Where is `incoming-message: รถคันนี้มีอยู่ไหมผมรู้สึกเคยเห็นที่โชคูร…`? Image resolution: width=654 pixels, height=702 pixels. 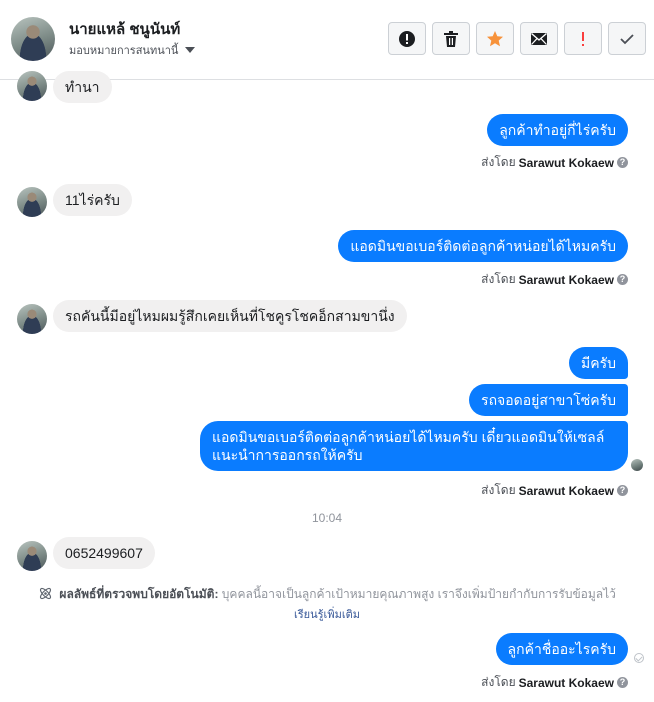
incoming-message: รถคันนี้มีอยู่ไหมผมรู้สึกเคยเห็นที่โชคูร… is located at coordinates (230, 316).